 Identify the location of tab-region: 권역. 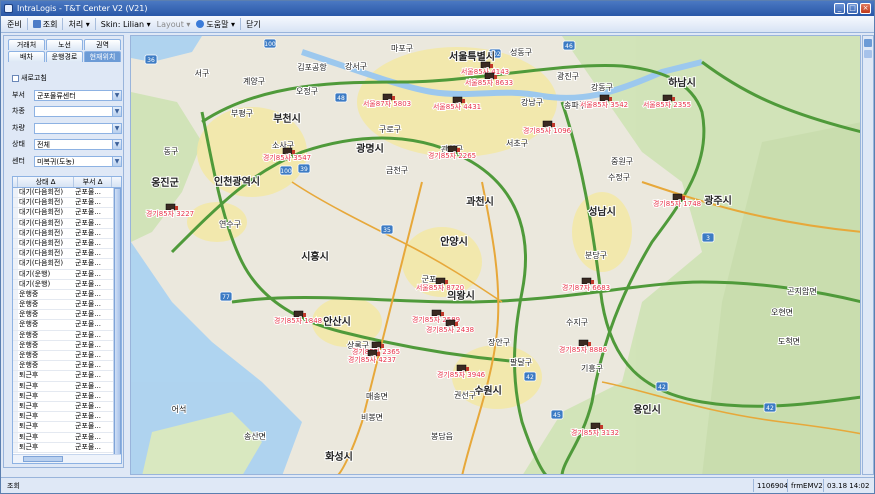
(102, 44).